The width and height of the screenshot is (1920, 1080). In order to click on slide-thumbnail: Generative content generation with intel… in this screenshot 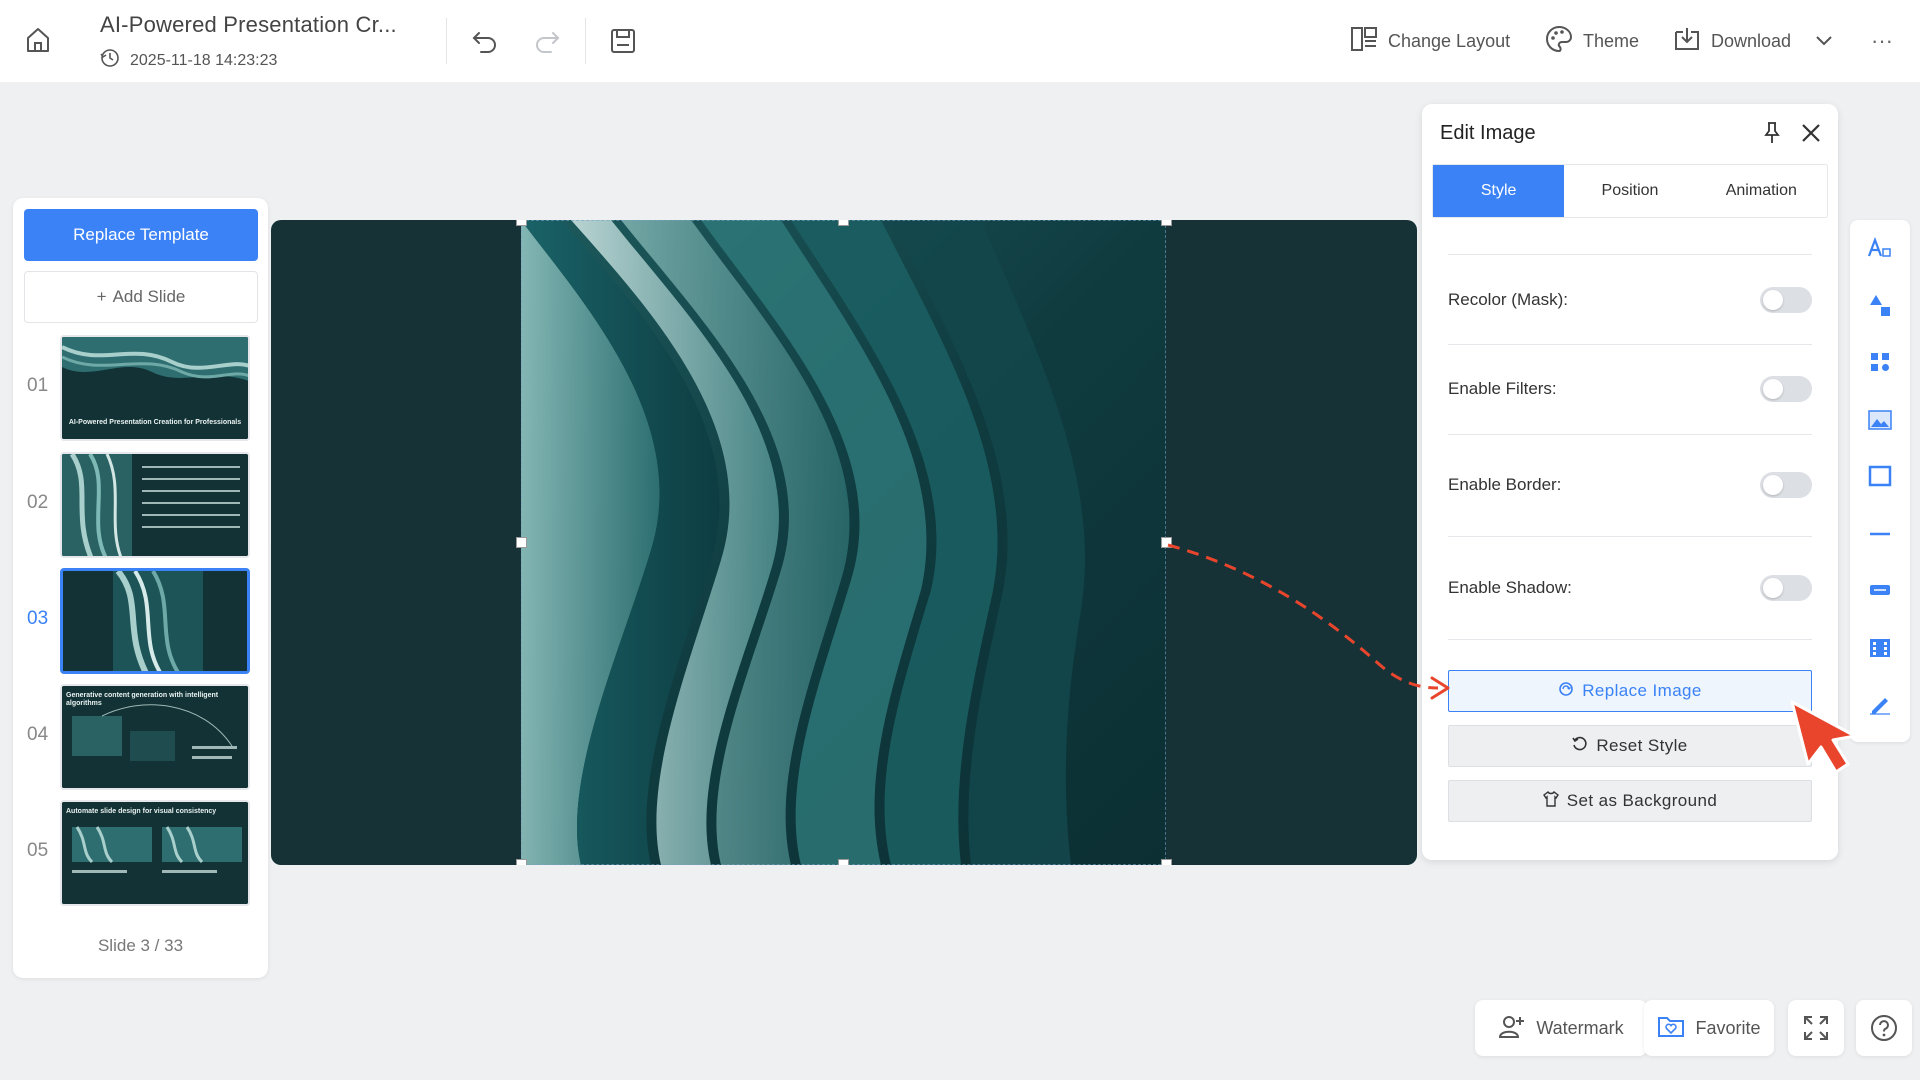, I will do `click(155, 737)`.